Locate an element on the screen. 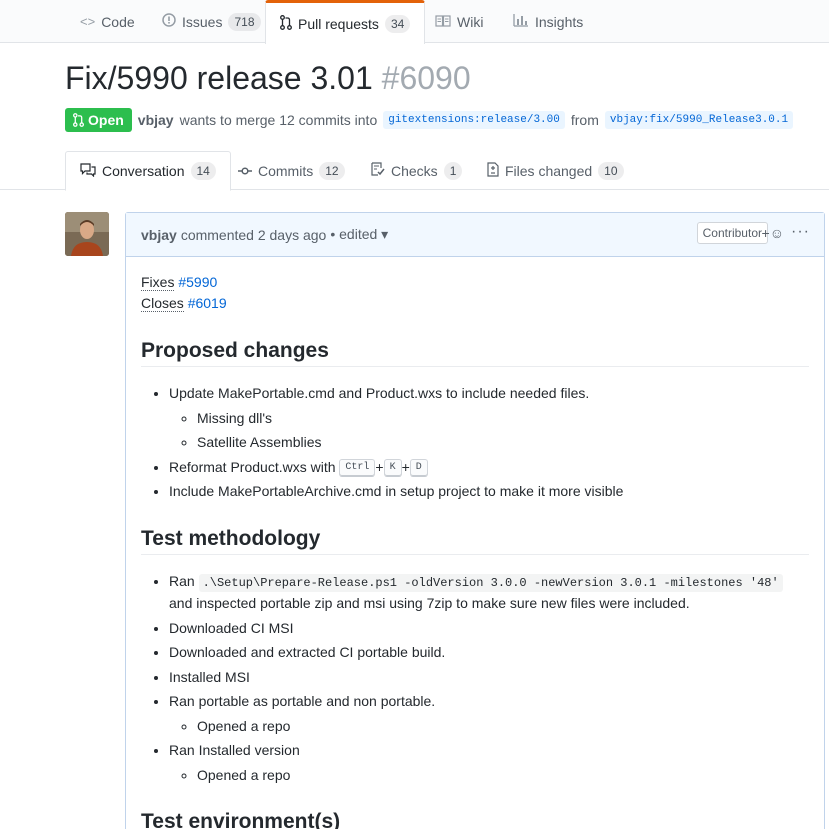  commits-count: 12 is located at coordinates (332, 170).